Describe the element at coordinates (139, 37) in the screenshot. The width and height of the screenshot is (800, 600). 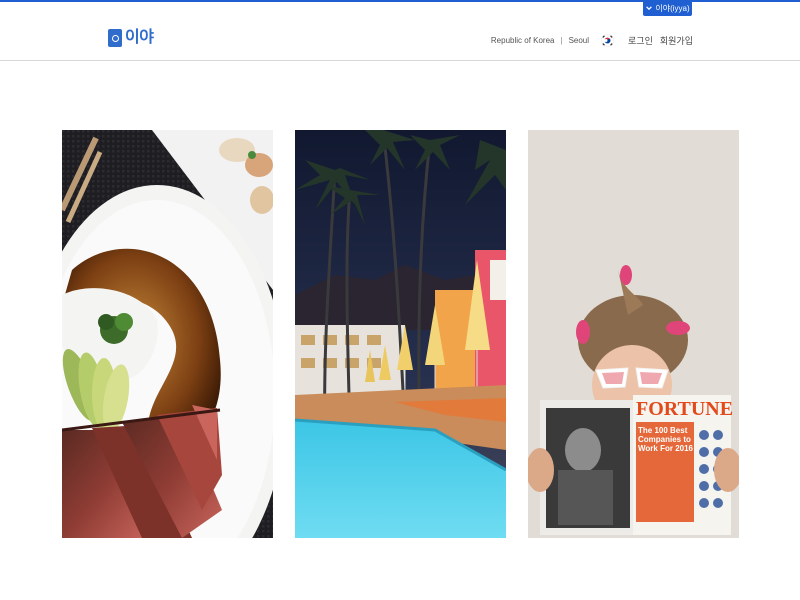
I see `logo-text: 이야` at that location.